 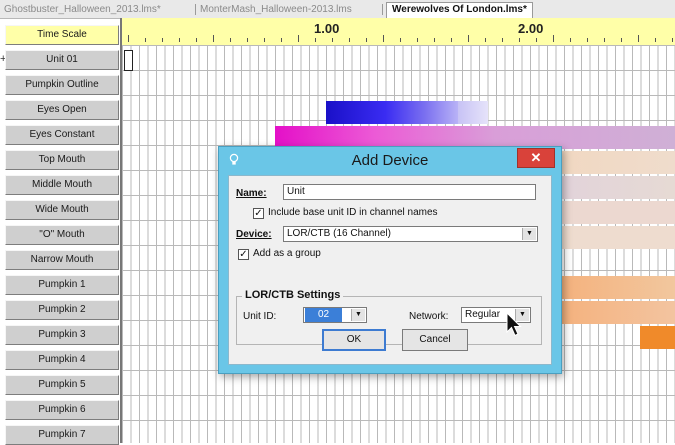 I want to click on dialog-title-bar: Add Device ✕, so click(x=390, y=160).